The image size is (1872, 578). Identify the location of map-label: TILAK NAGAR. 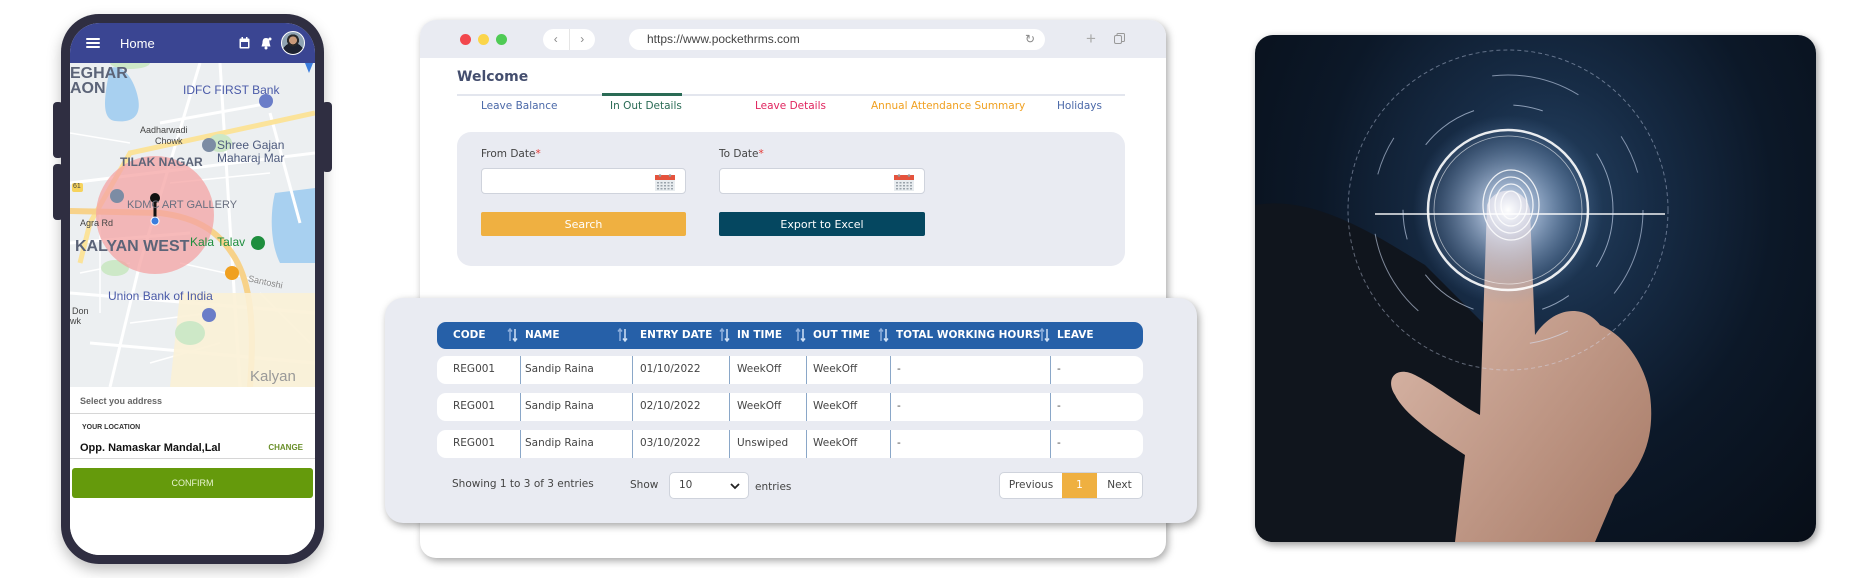
(161, 162).